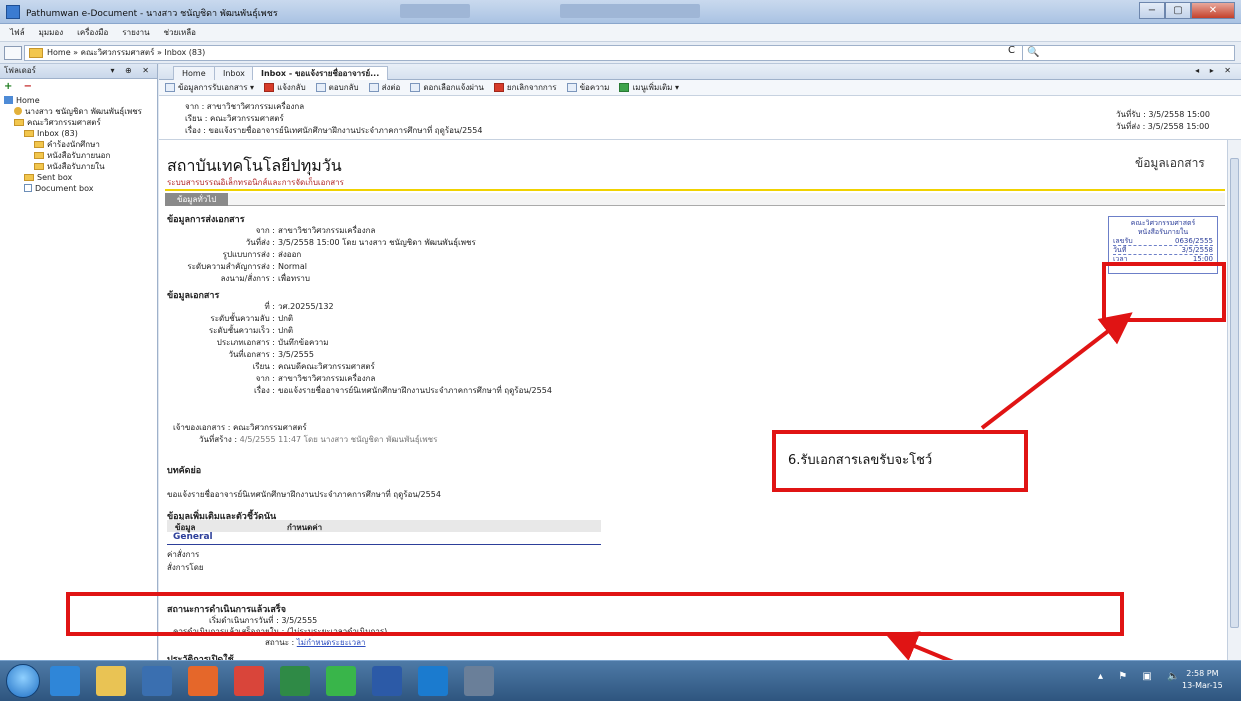 This screenshot has height=701, width=1241. Describe the element at coordinates (28, 188) in the screenshot. I see `doc-icon` at that location.